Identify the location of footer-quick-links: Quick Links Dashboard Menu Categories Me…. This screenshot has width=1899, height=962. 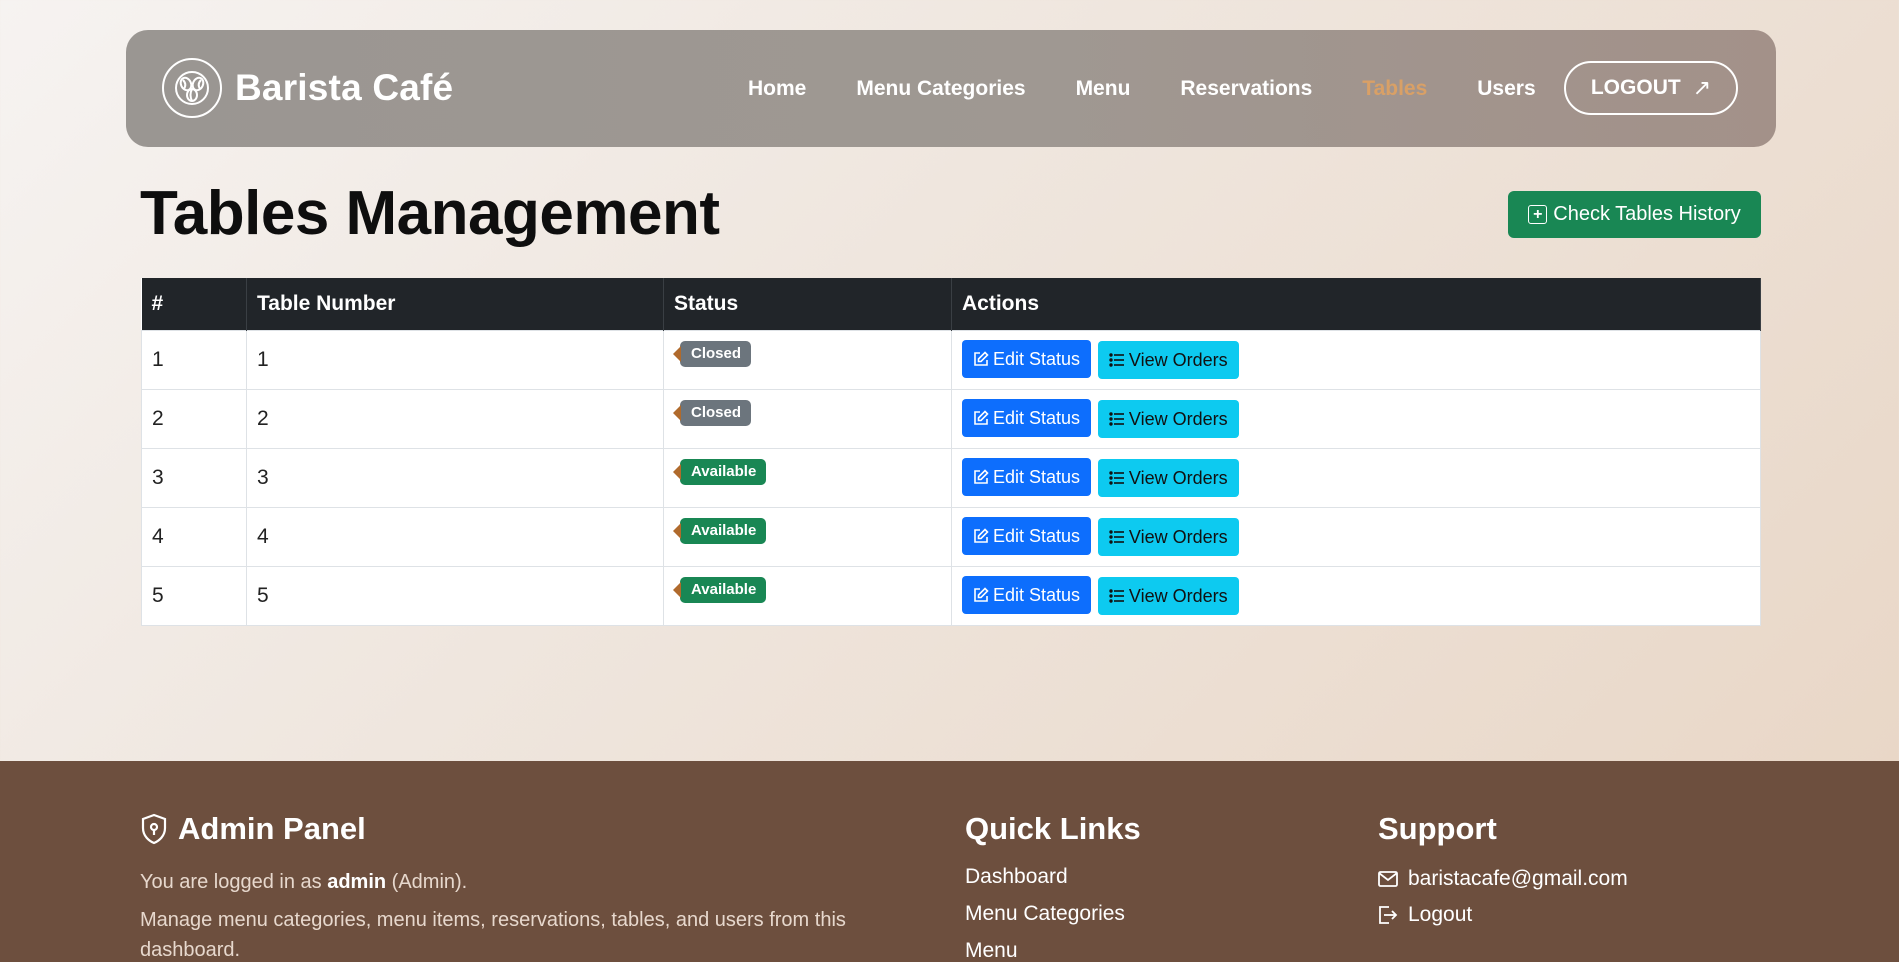
(1053, 886).